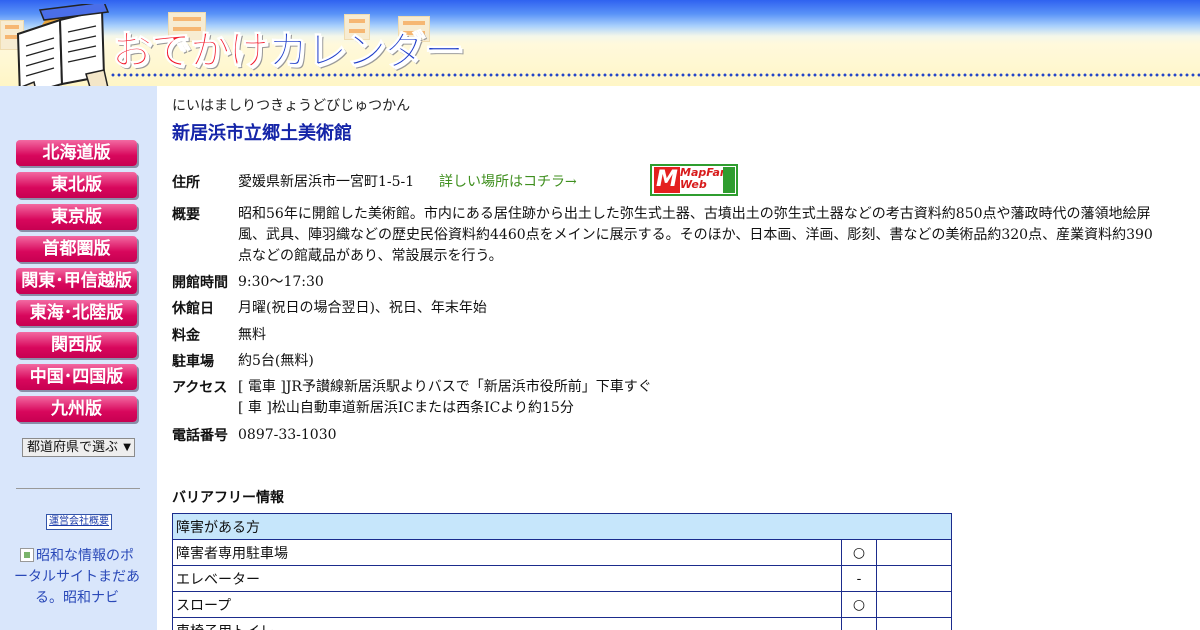  I want to click on closed-value: 月曜(祝日の場合翌日)、祝日、年末年始, so click(362, 308).